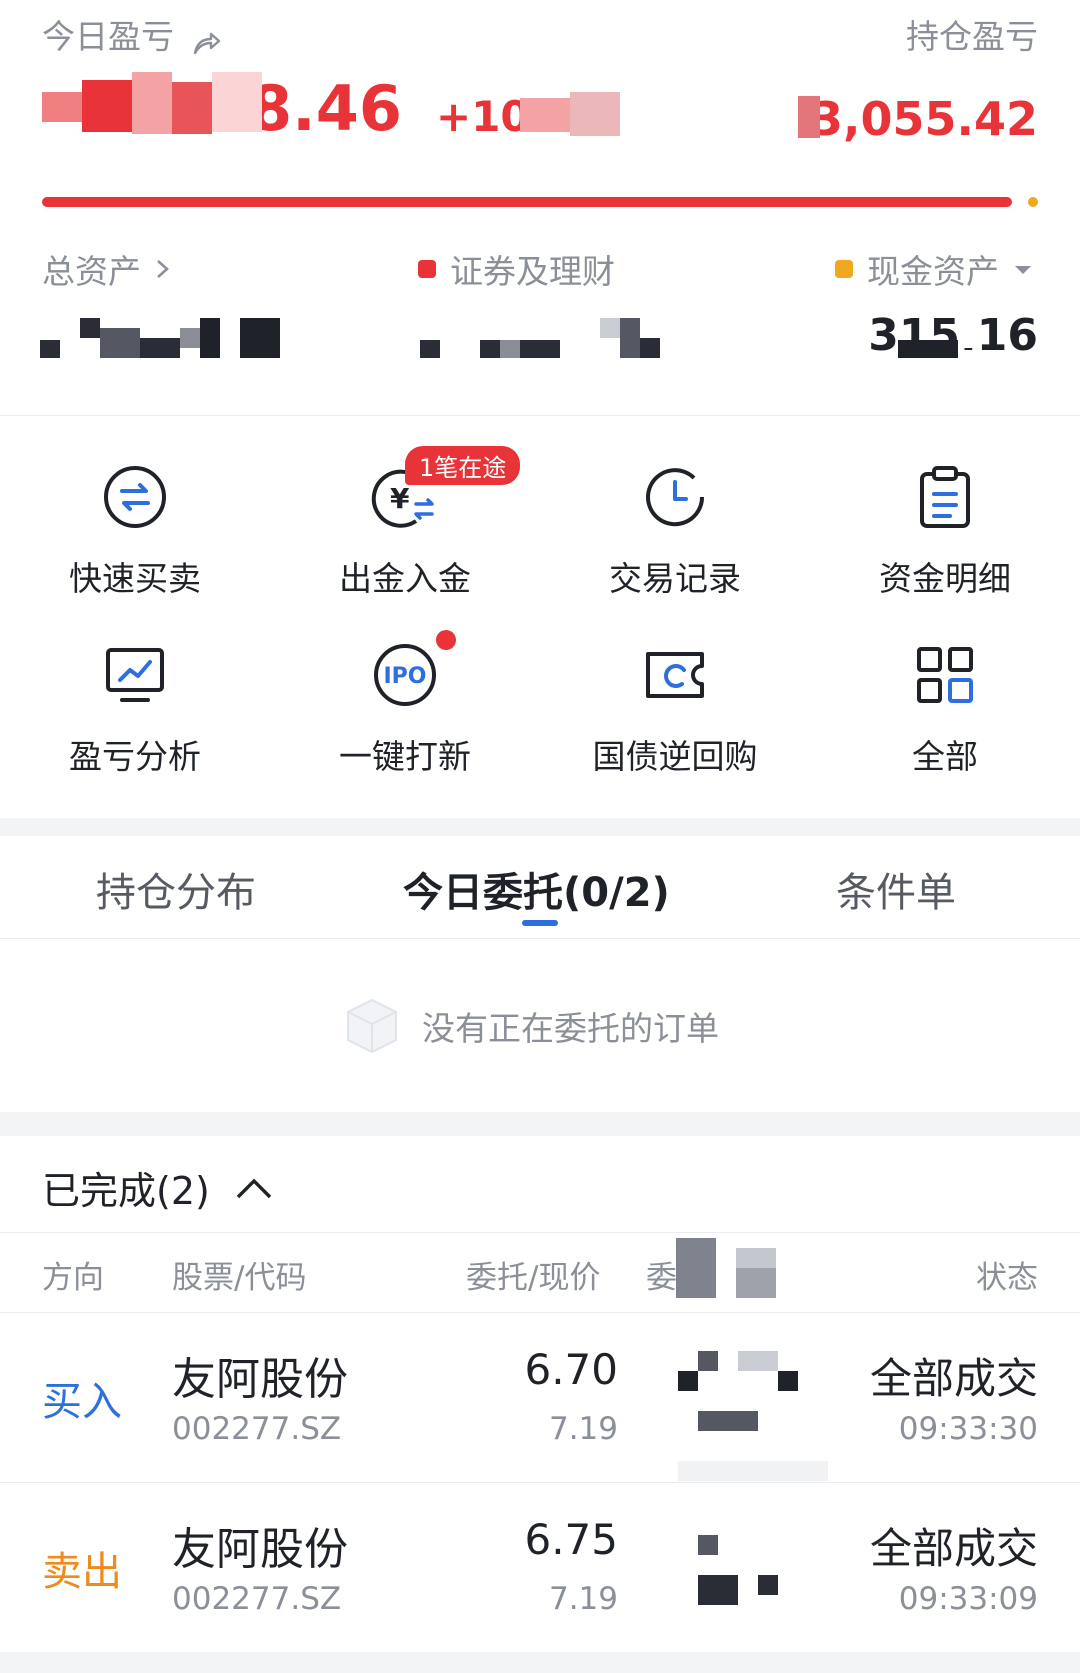 This screenshot has width=1080, height=1673. Describe the element at coordinates (532, 271) in the screenshot. I see `securities-label: 证券及理财` at that location.